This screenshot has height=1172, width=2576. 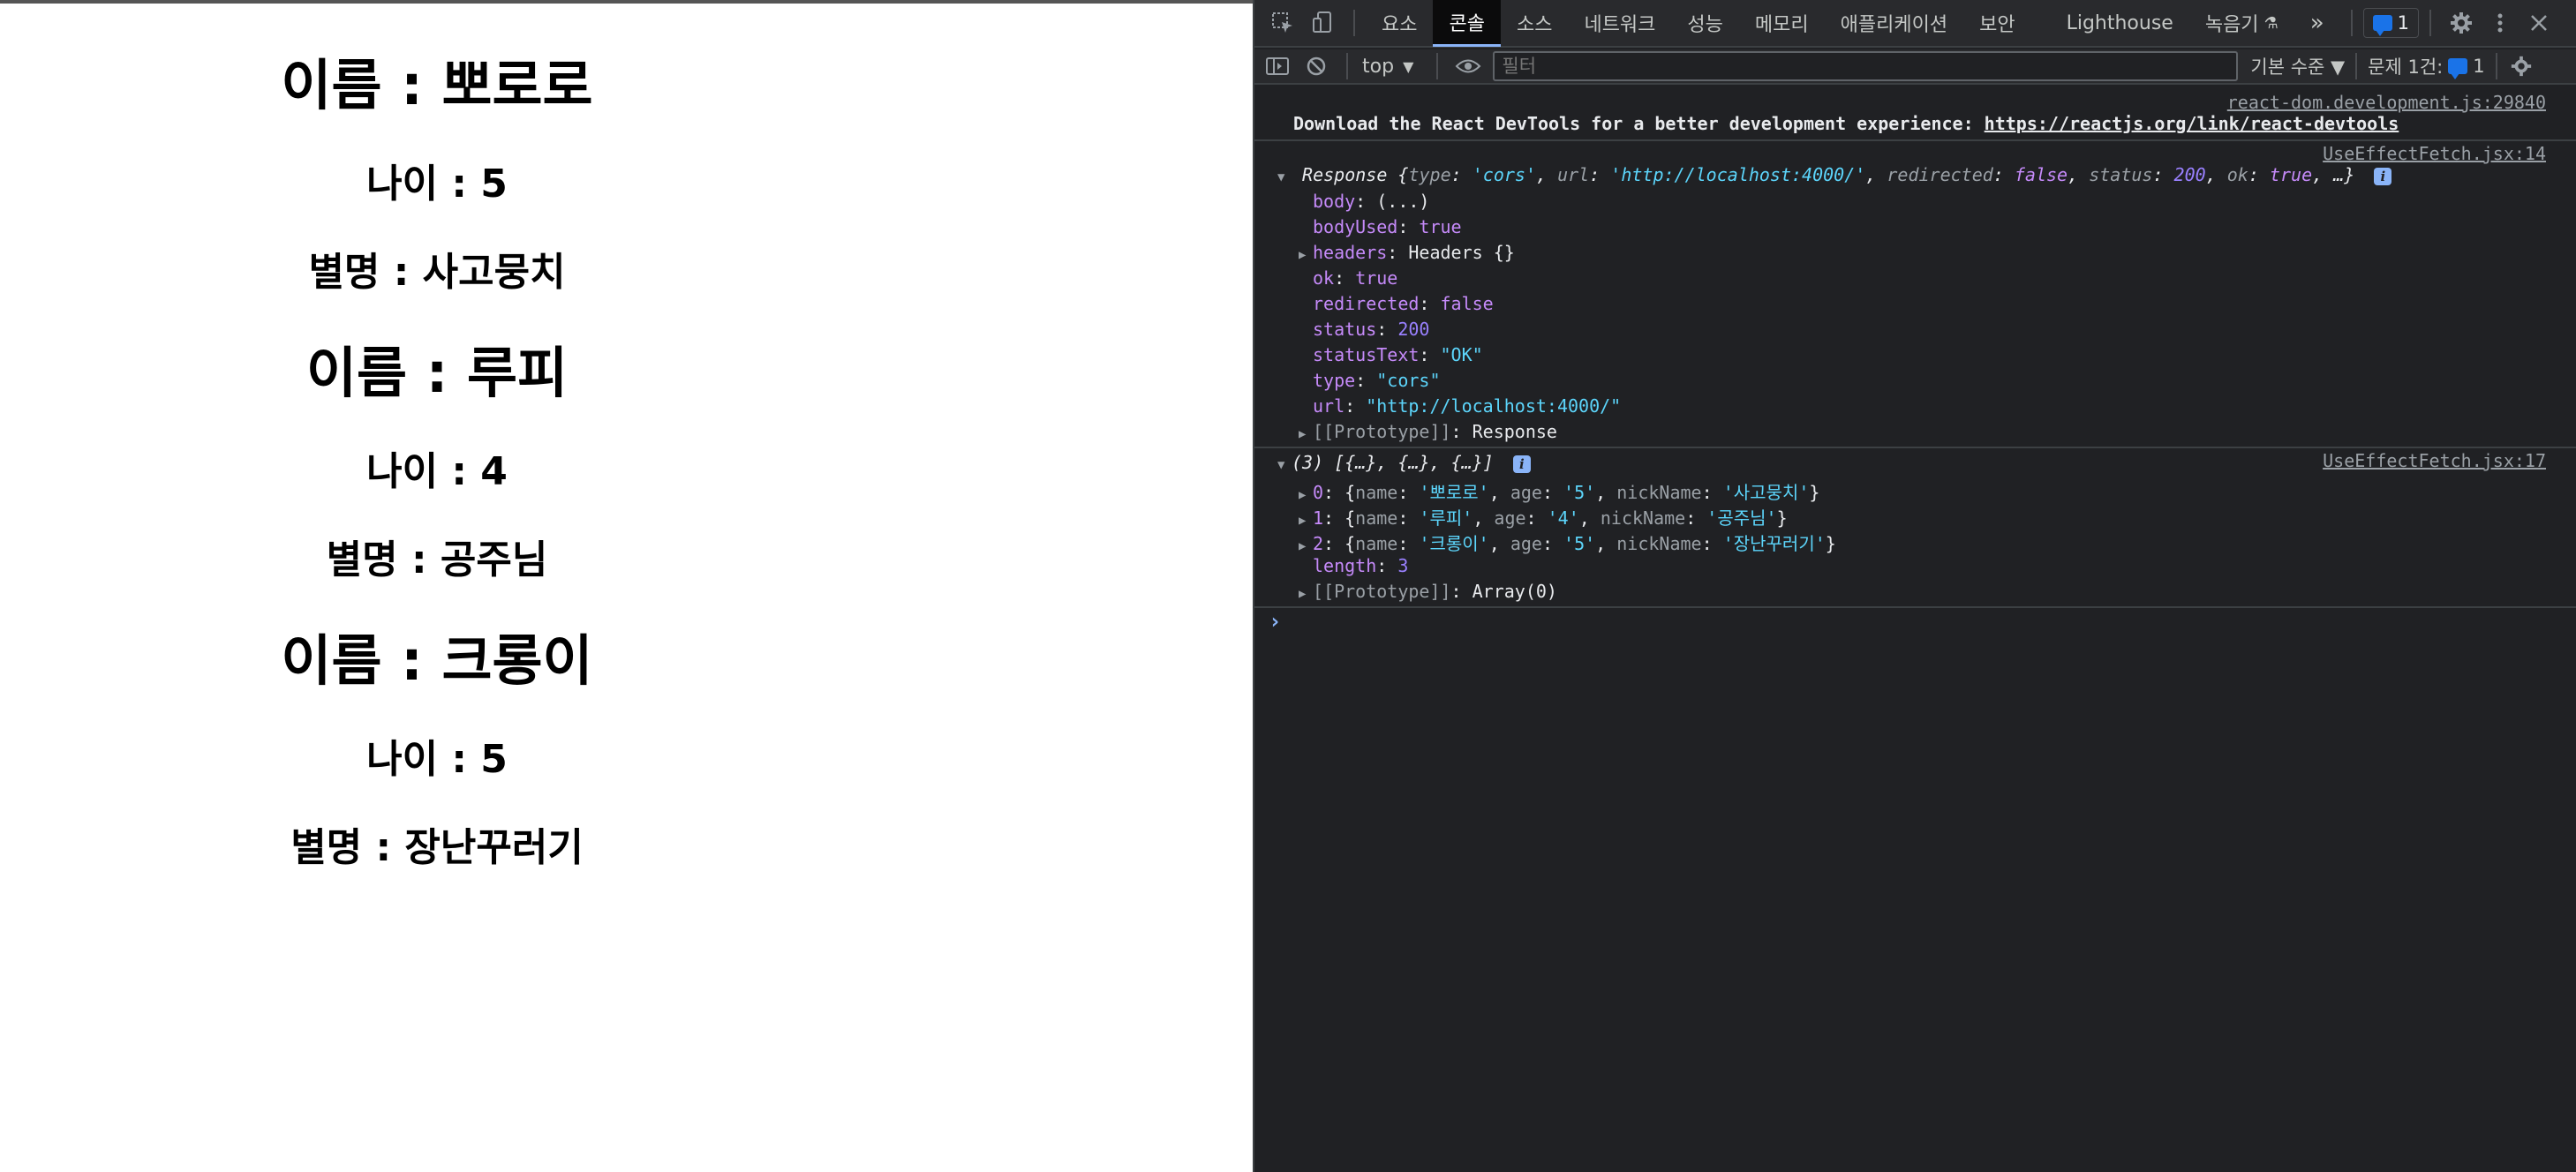 I want to click on tab-security: 보안, so click(x=1997, y=23).